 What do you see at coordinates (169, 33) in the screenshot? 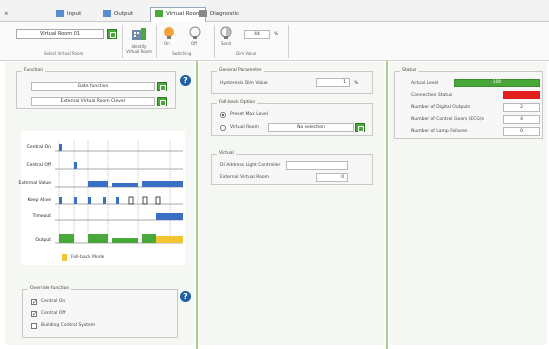
I see `bulb-on-icon` at bounding box center [169, 33].